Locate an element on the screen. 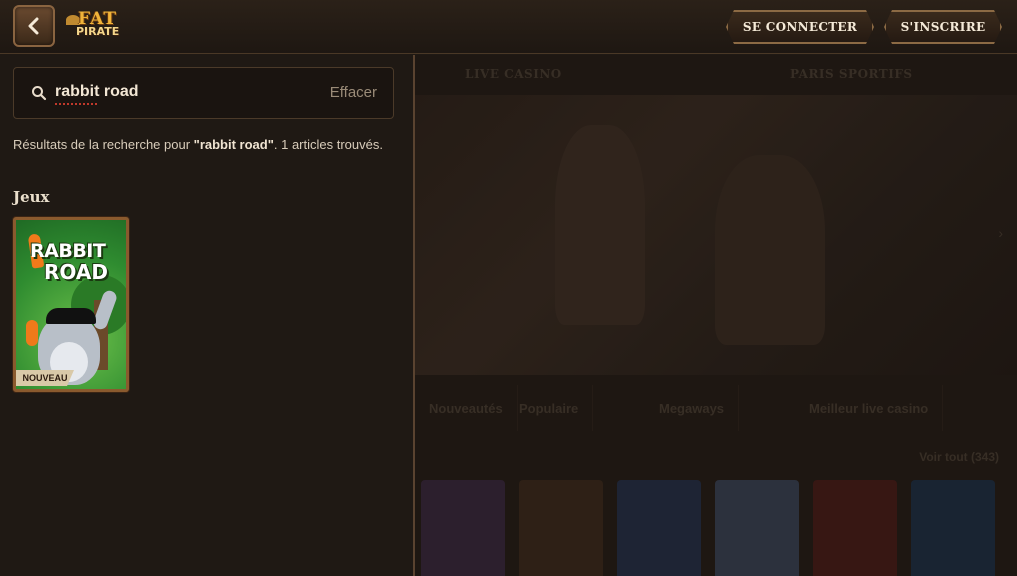  spellcheck-underline is located at coordinates (77, 104).